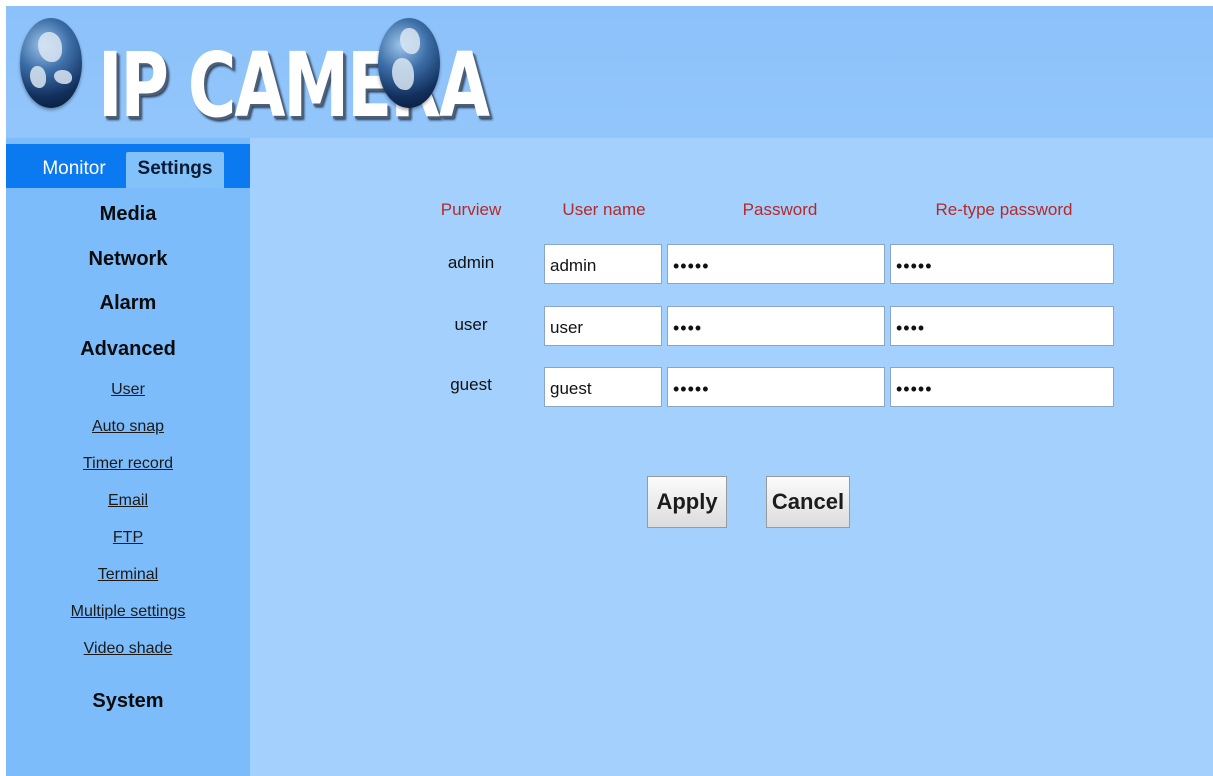  I want to click on menu-item-ftp: FTP, so click(128, 538).